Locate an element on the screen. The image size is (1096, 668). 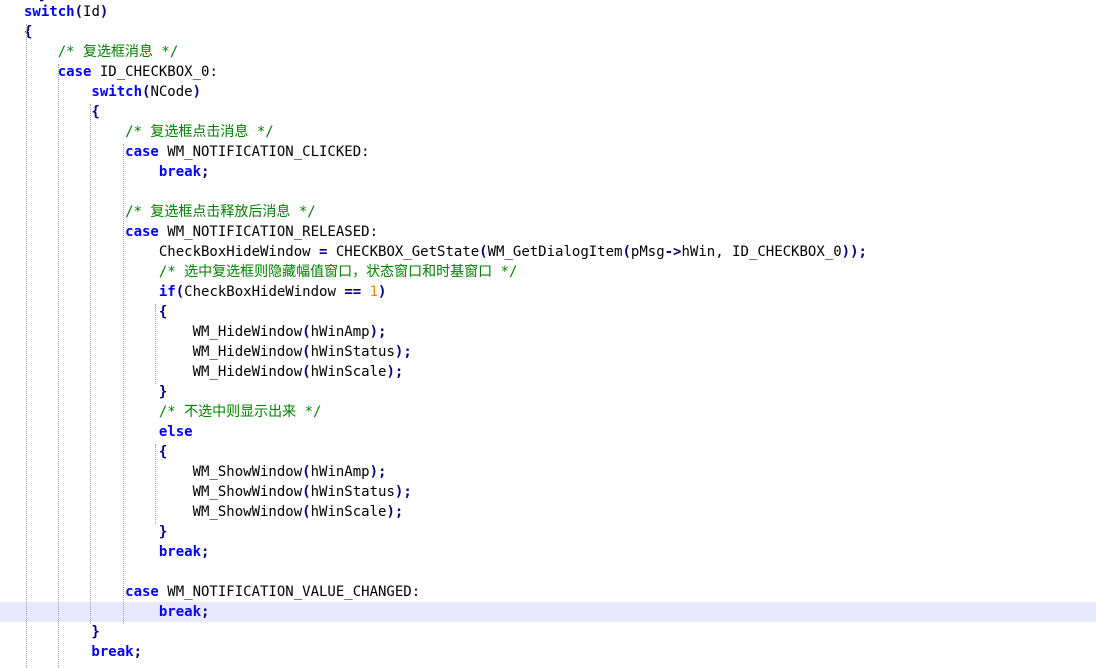
code-line-text: case WM_NOTIFICATION_RELEASED: is located at coordinates (201, 232).